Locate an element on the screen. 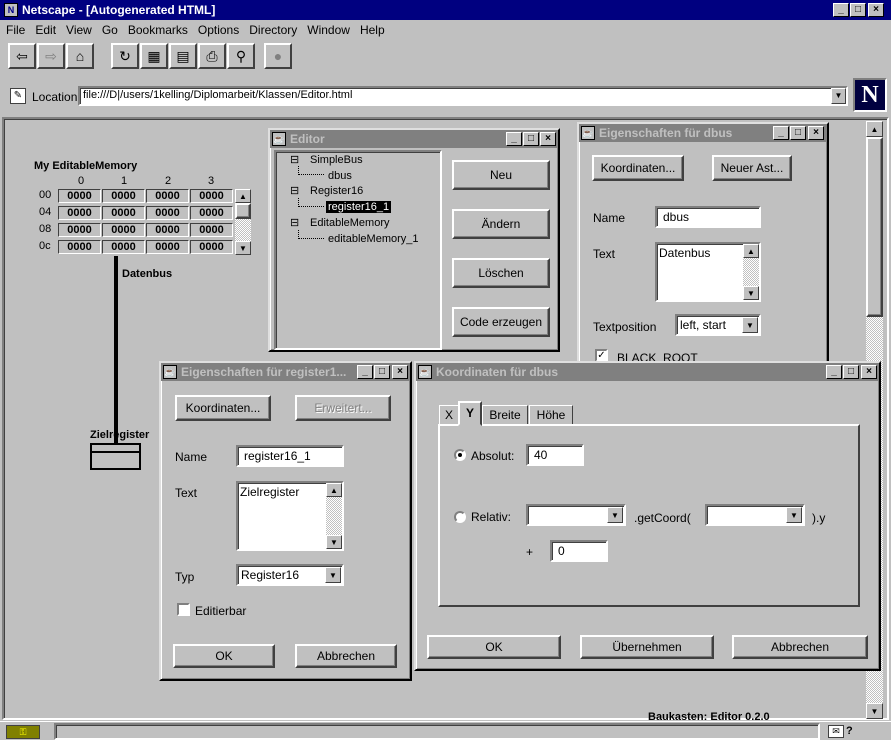  mail-icon: ✉ is located at coordinates (836, 731).